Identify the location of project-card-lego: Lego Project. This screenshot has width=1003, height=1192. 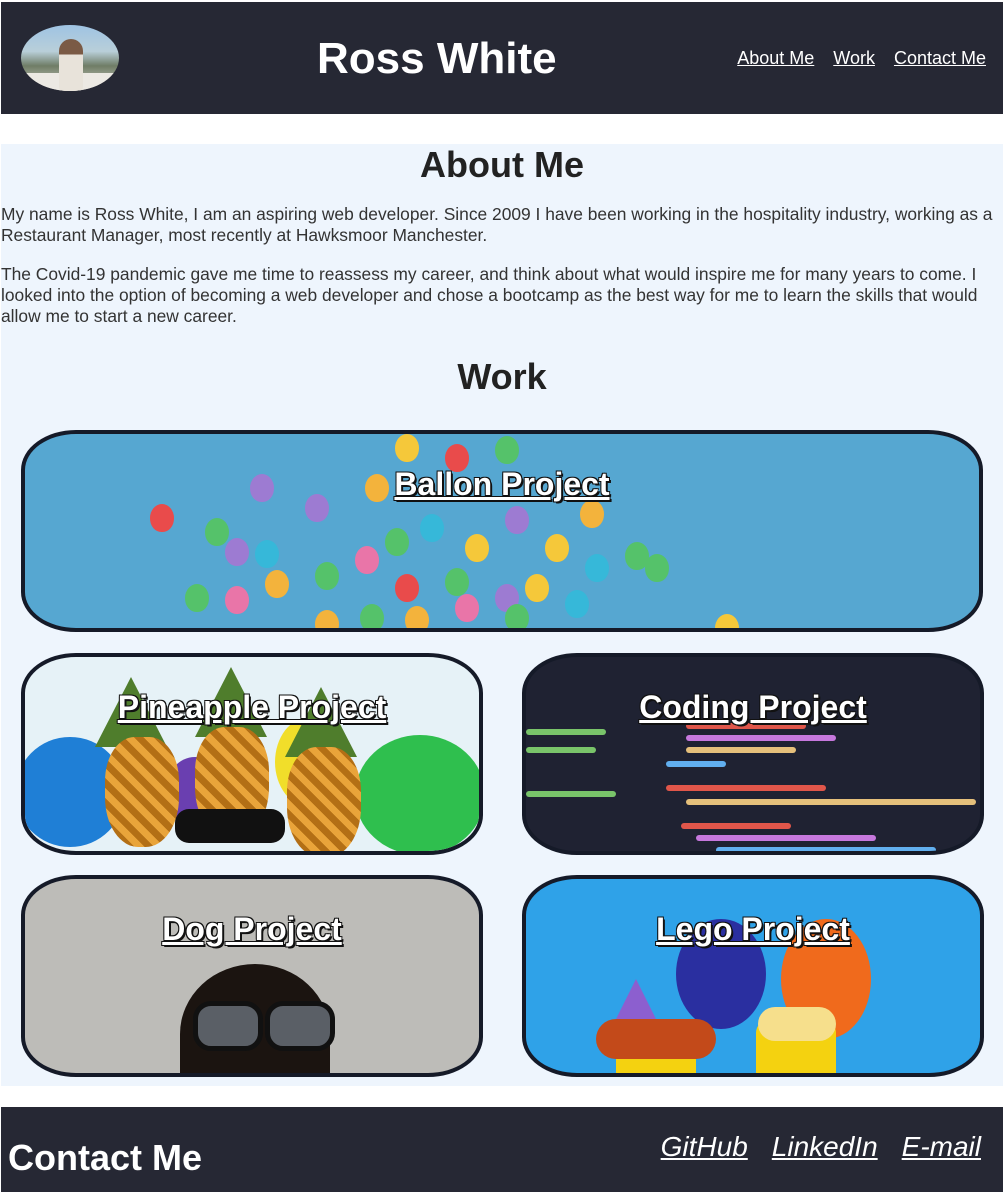
(753, 976).